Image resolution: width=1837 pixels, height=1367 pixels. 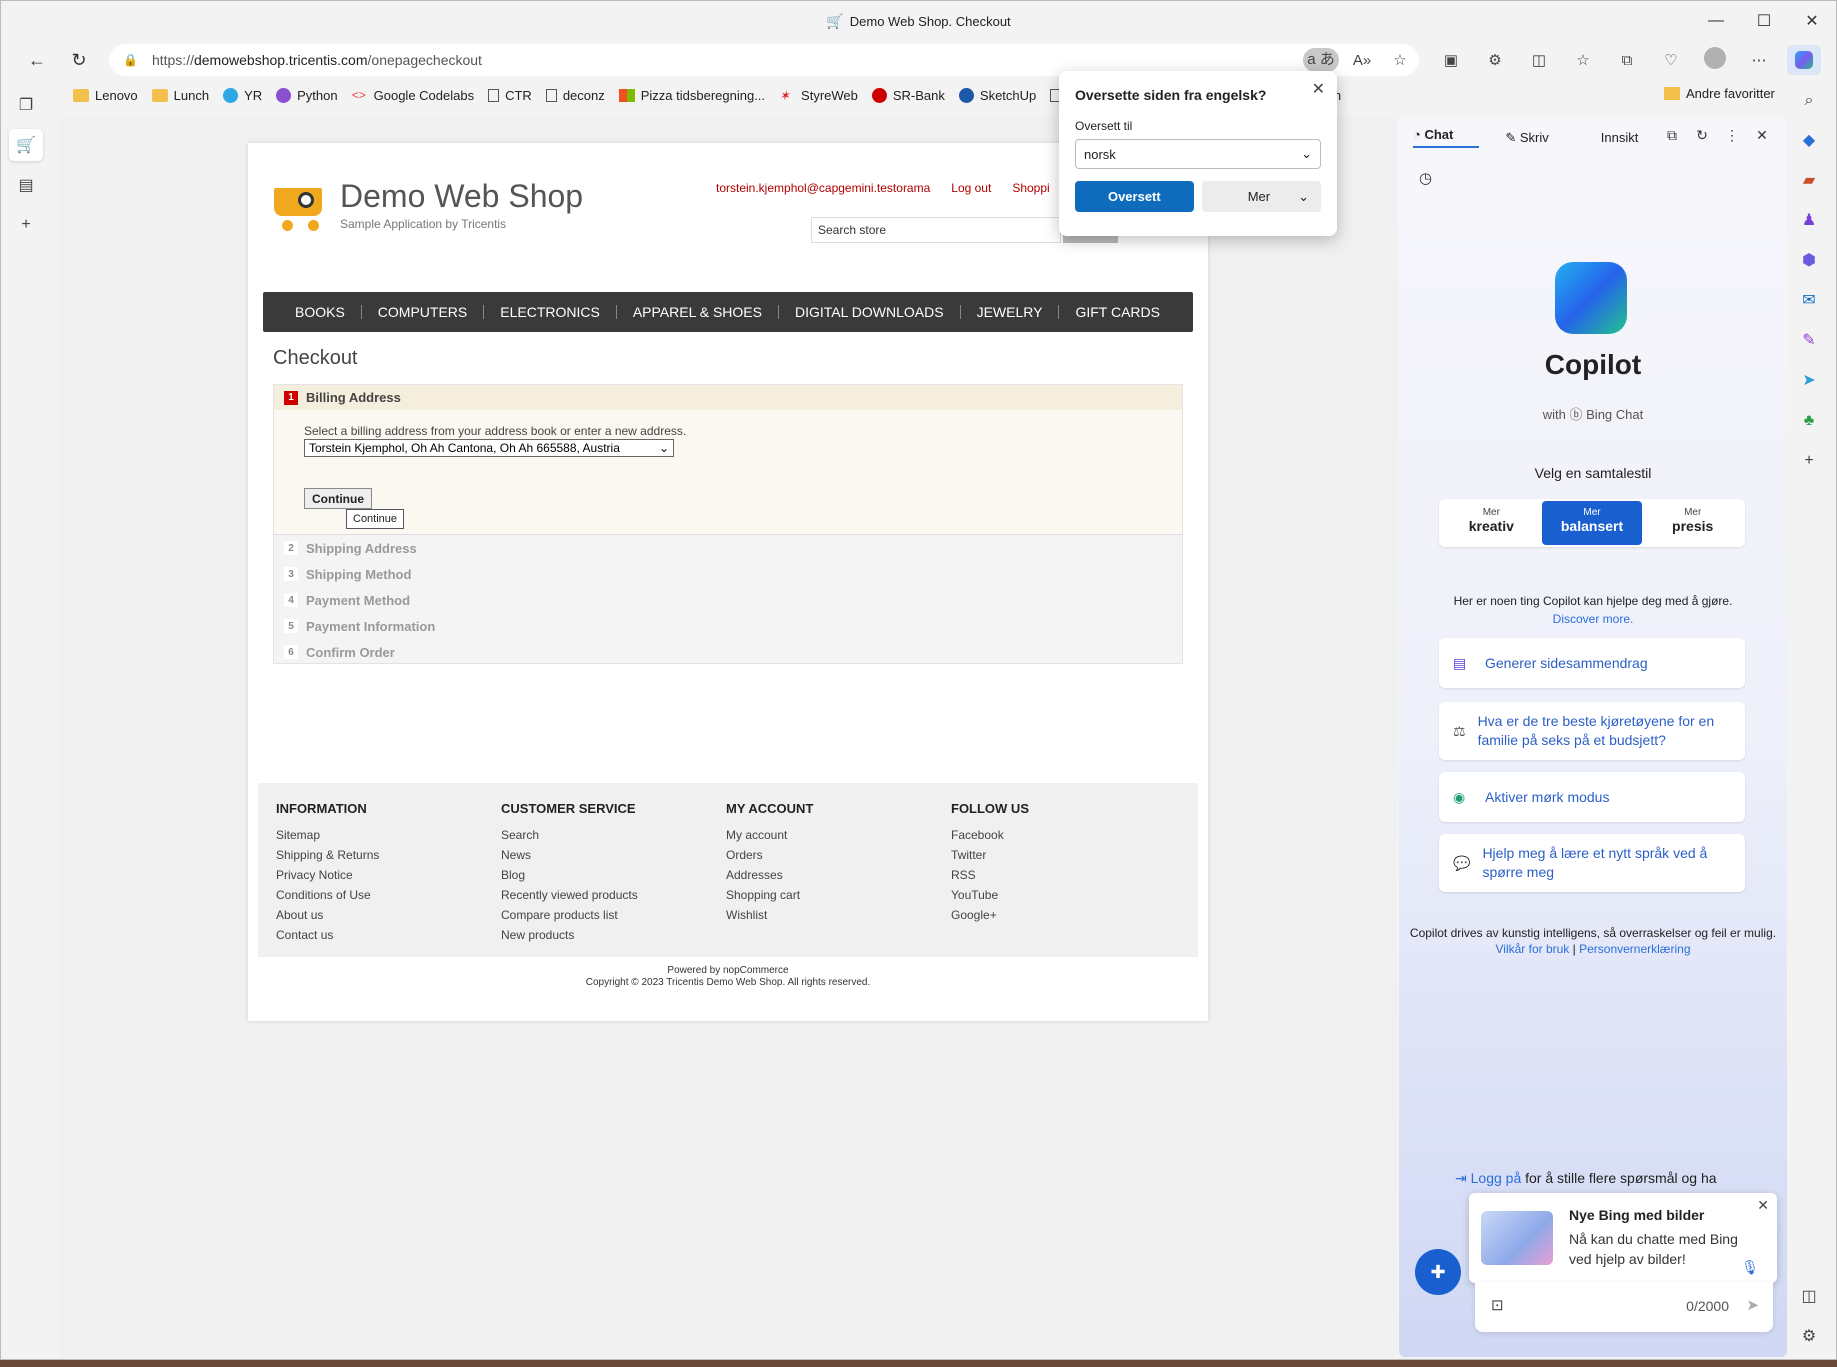 What do you see at coordinates (1634, 949) in the screenshot?
I see `privacy-link: Personvernerklæring` at bounding box center [1634, 949].